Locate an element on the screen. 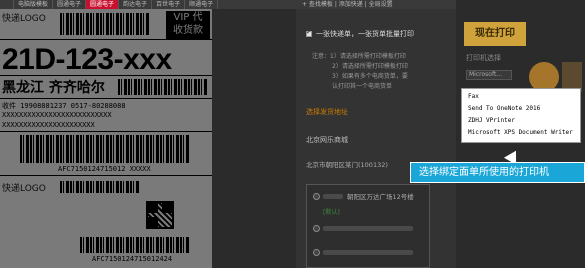  store-address: 北京市朝阳区某门(100132) is located at coordinates (347, 165).